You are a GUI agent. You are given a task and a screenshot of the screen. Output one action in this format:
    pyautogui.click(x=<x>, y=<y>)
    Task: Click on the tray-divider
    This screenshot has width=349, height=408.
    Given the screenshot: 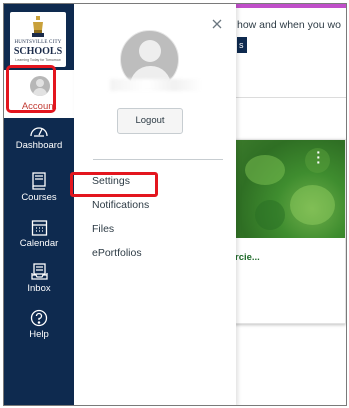 What is the action you would take?
    pyautogui.click(x=158, y=159)
    